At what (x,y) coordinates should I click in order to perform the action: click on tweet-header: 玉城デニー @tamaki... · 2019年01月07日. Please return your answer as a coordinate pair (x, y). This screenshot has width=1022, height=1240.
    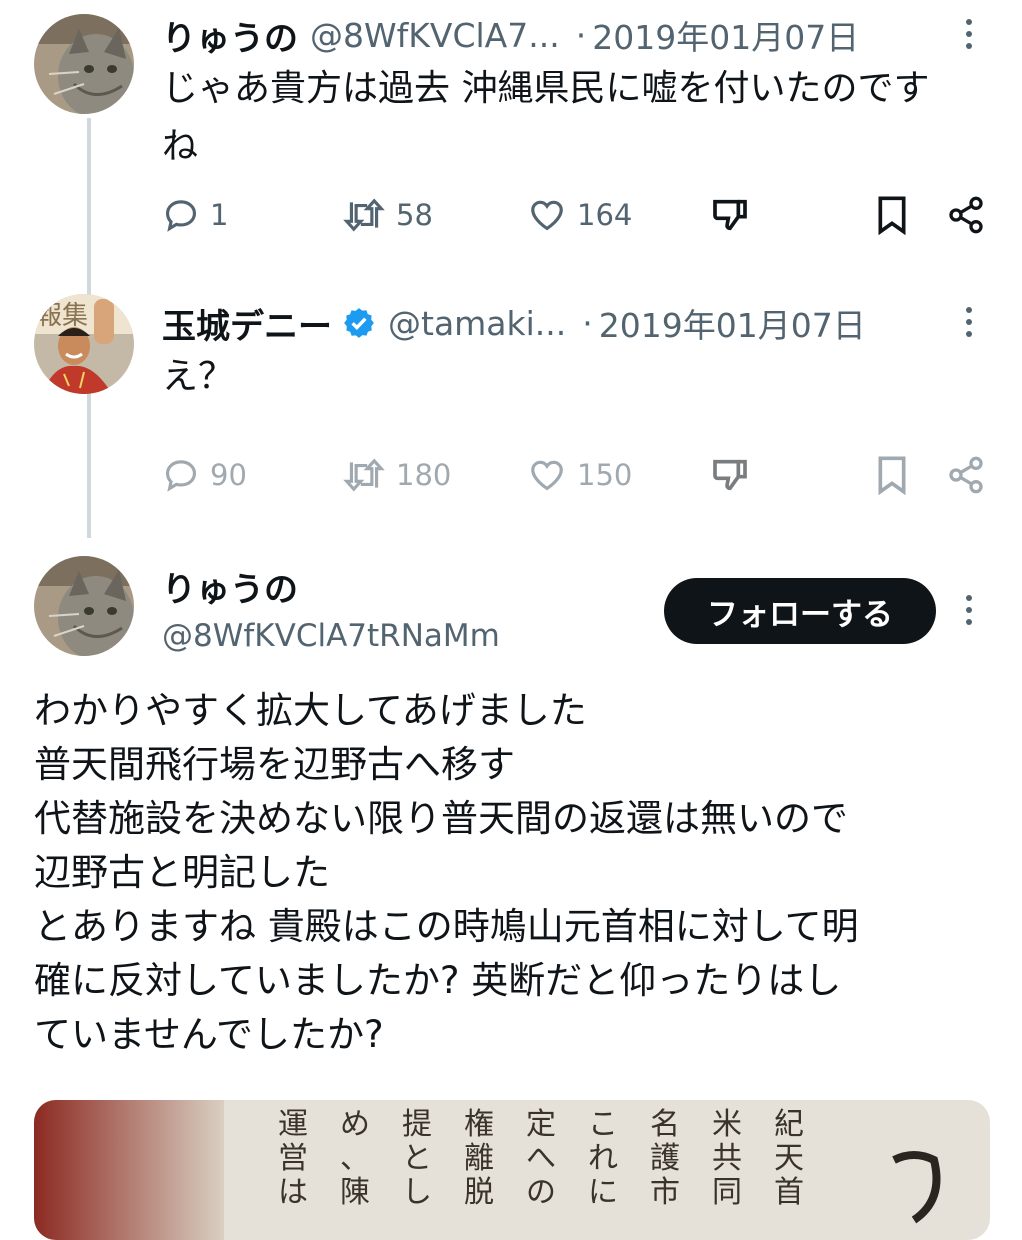
    Looking at the image, I should click on (514, 323).